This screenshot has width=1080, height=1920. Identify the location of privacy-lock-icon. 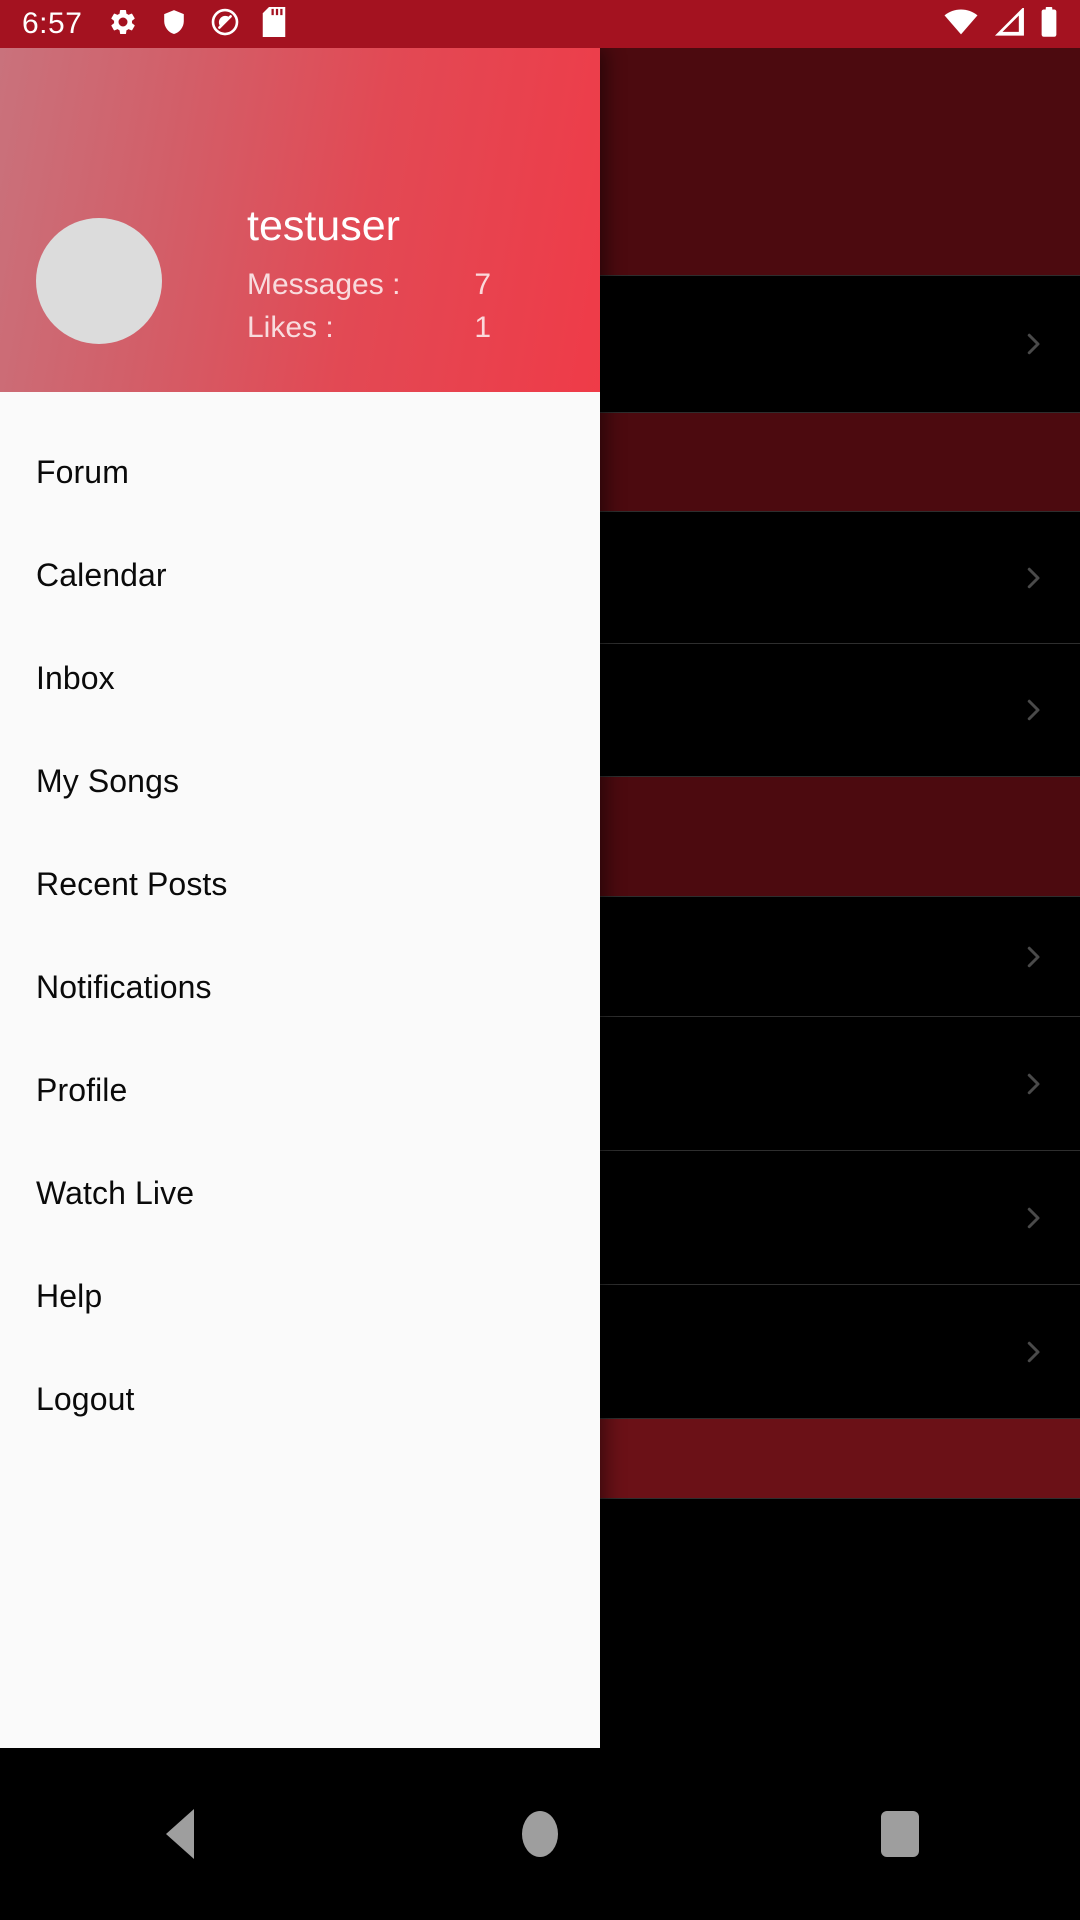
(225, 24).